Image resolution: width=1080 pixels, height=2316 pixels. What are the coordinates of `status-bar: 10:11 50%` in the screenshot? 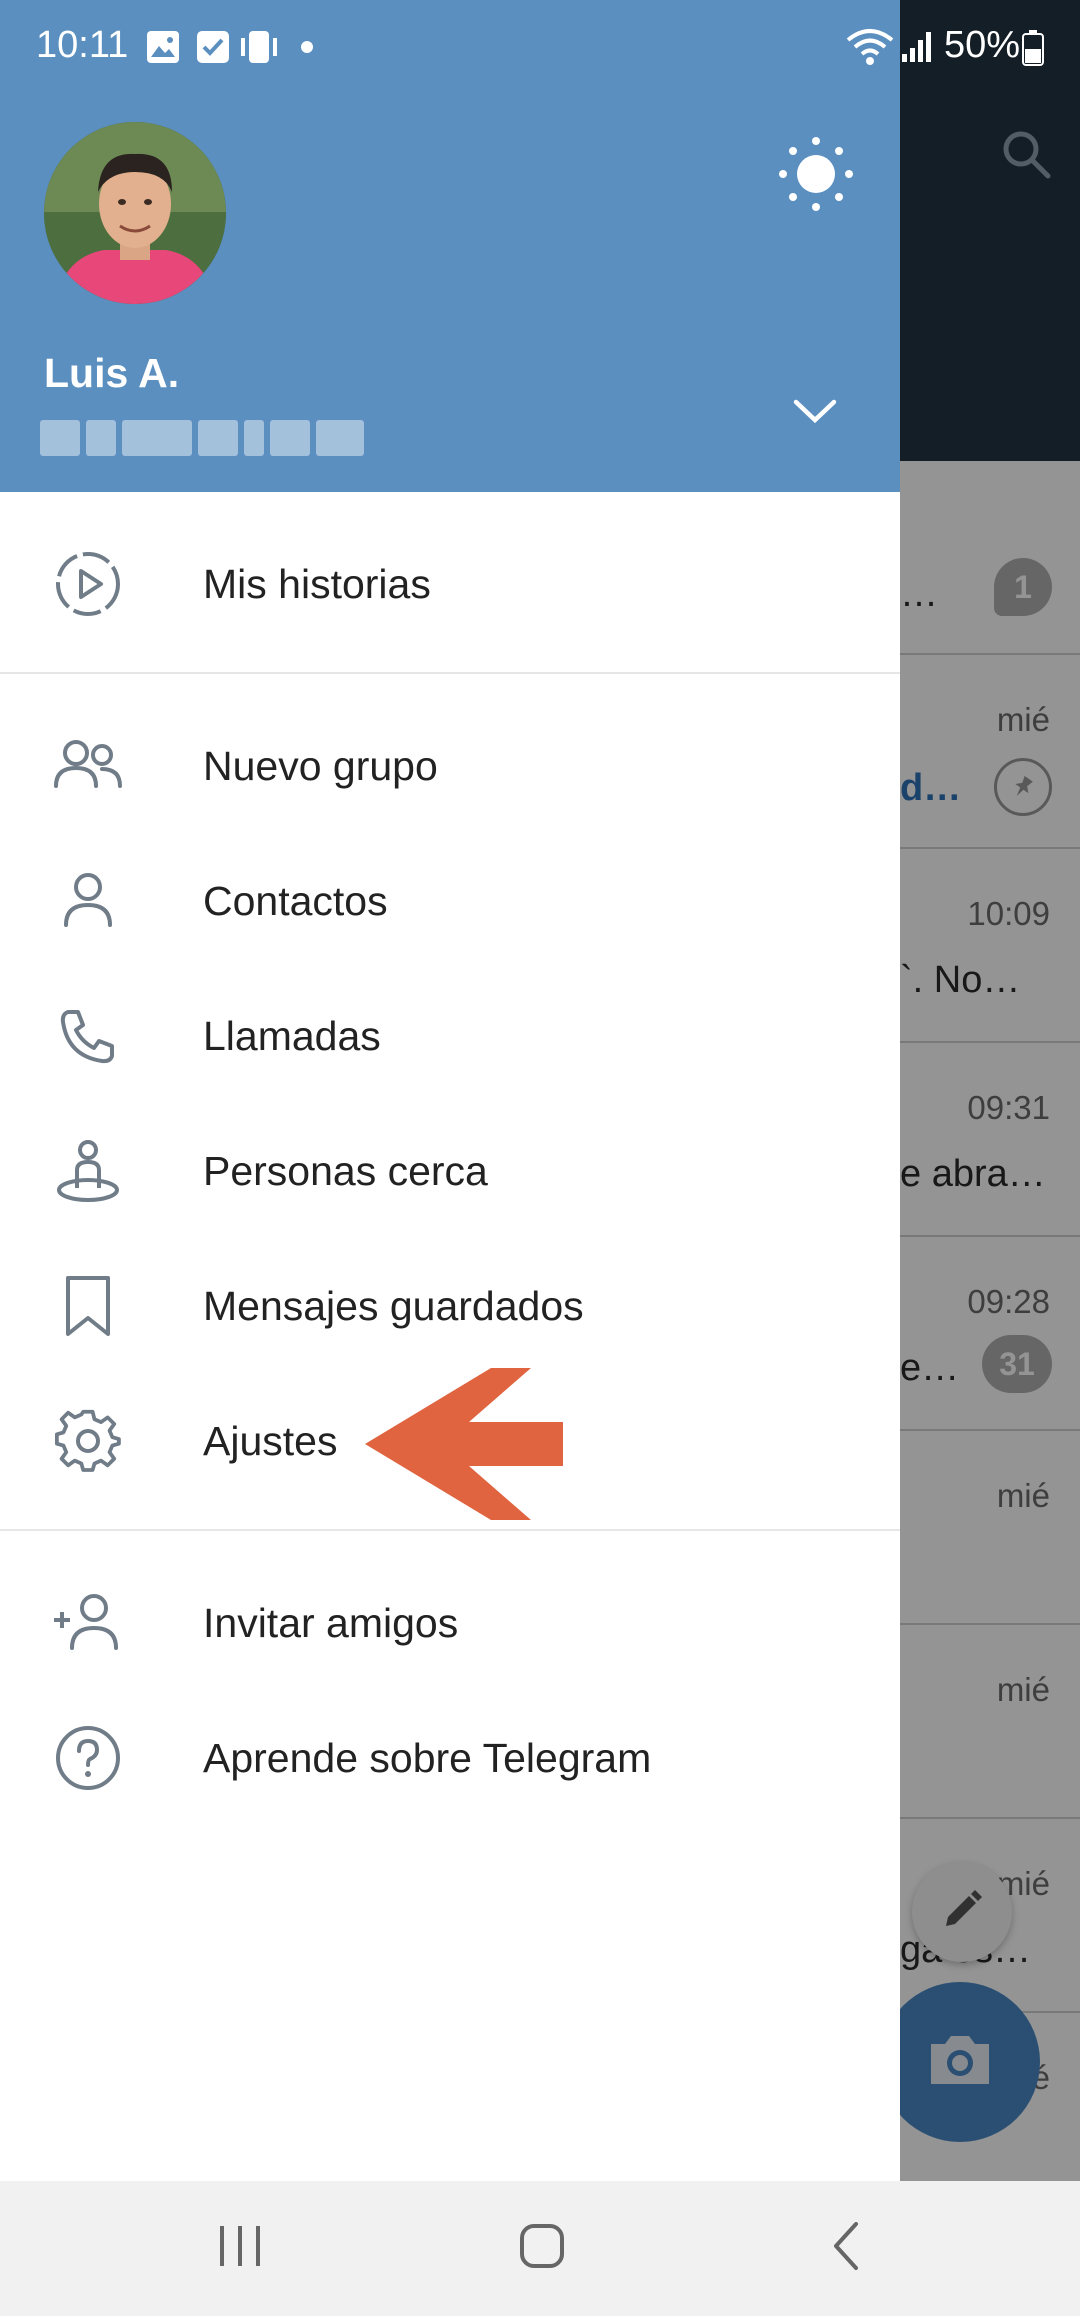 It's located at (540, 48).